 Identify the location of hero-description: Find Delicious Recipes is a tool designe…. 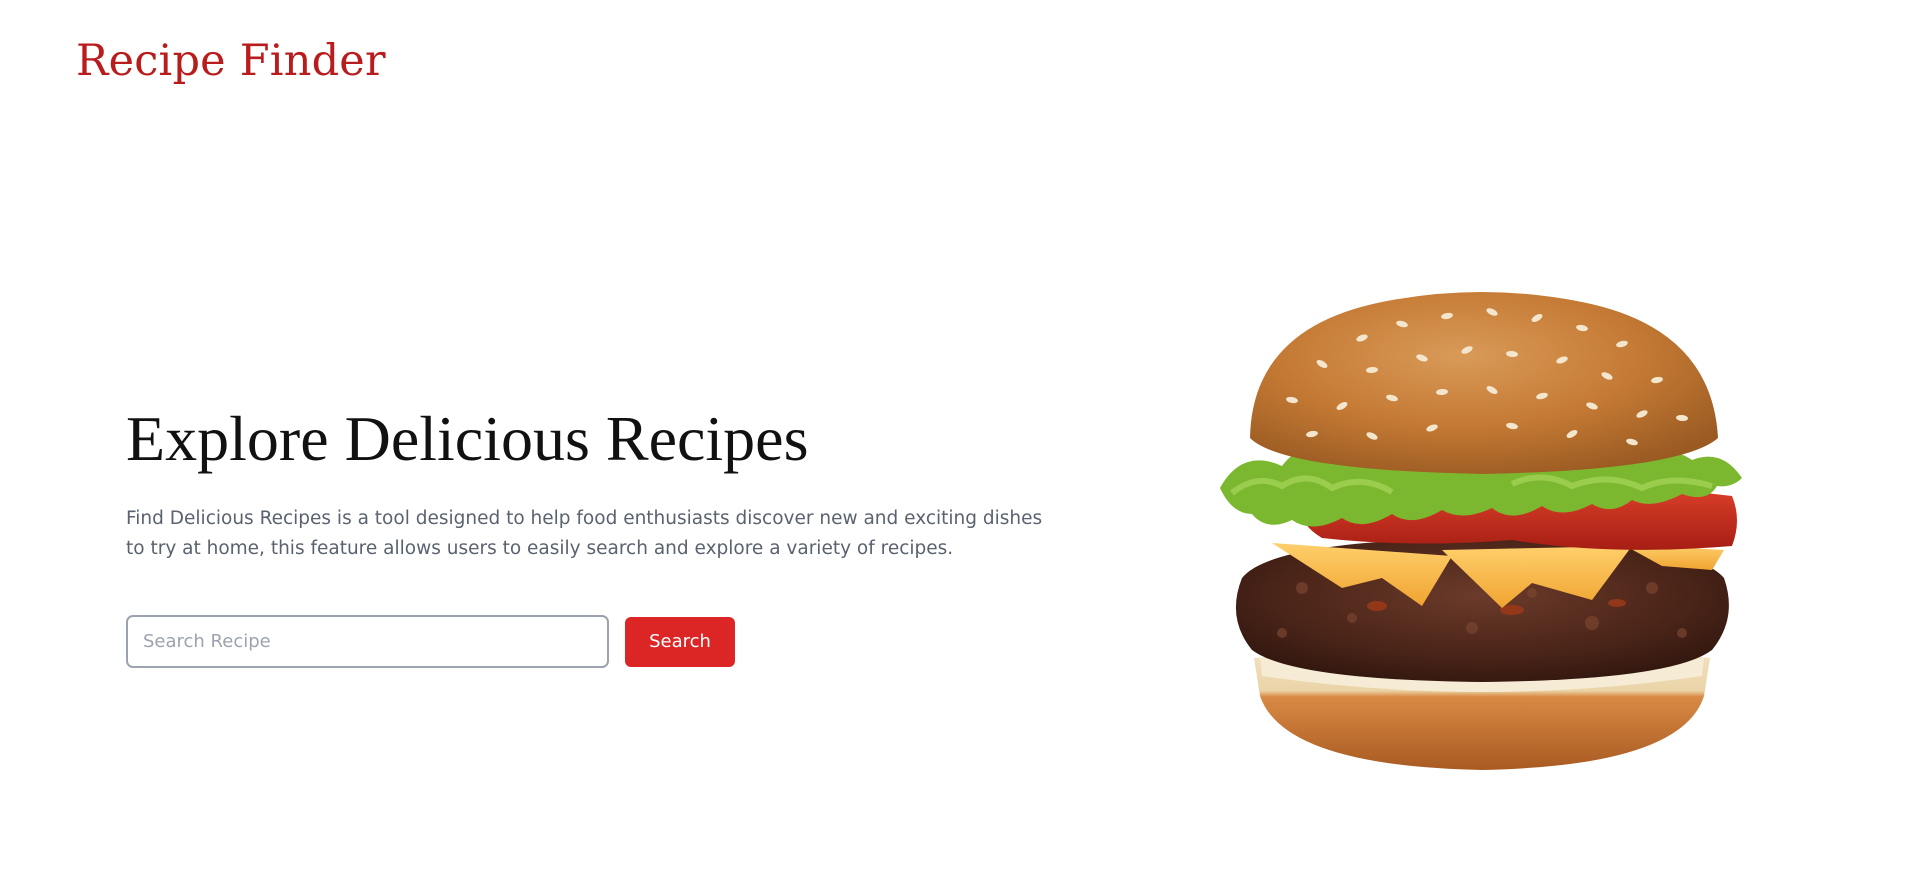
(584, 533).